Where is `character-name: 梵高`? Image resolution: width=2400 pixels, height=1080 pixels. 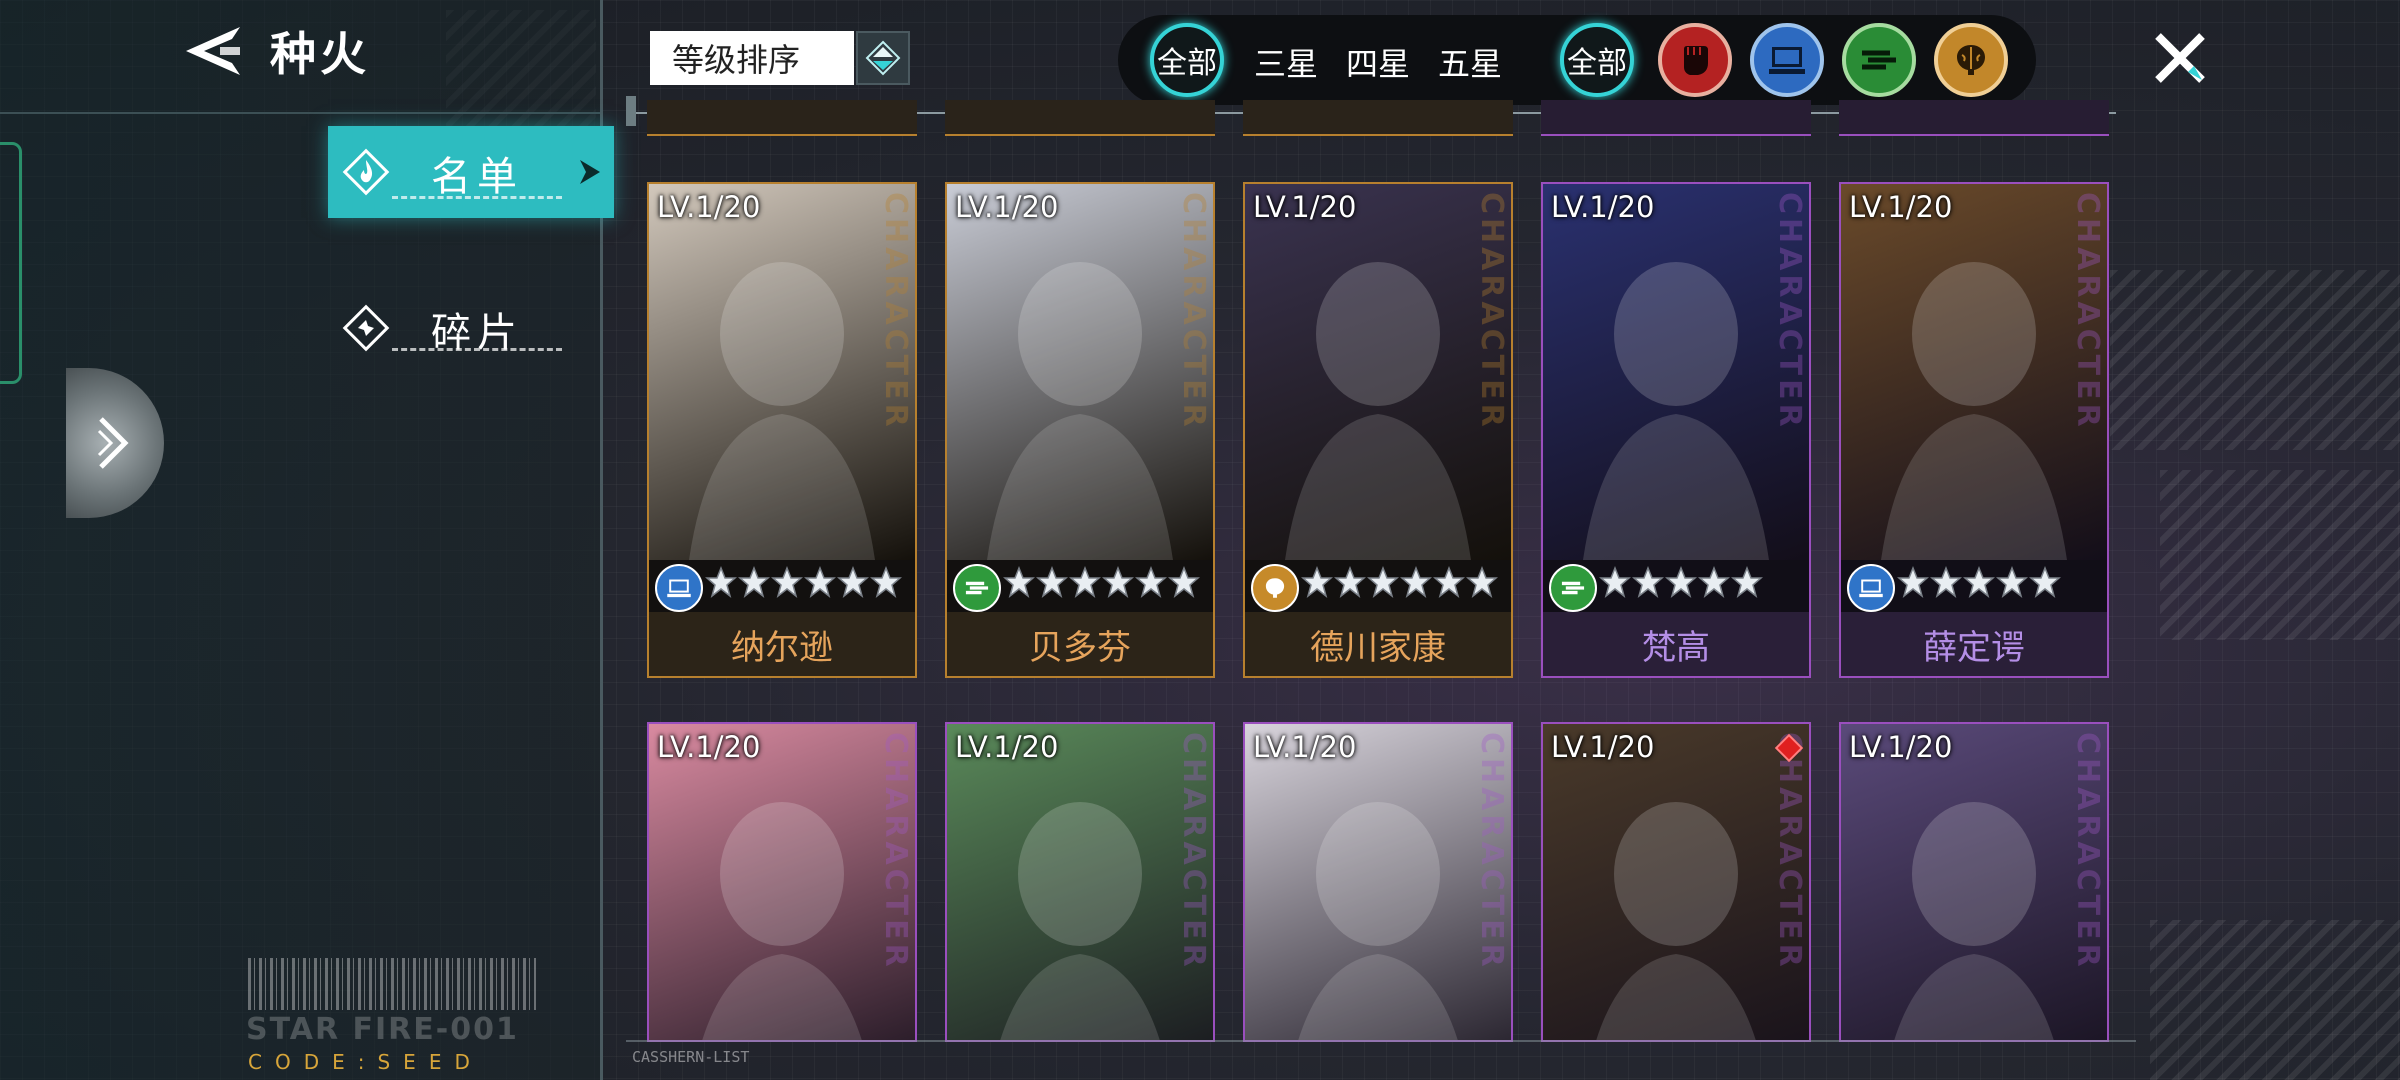
character-name: 梵高 is located at coordinates (1676, 648).